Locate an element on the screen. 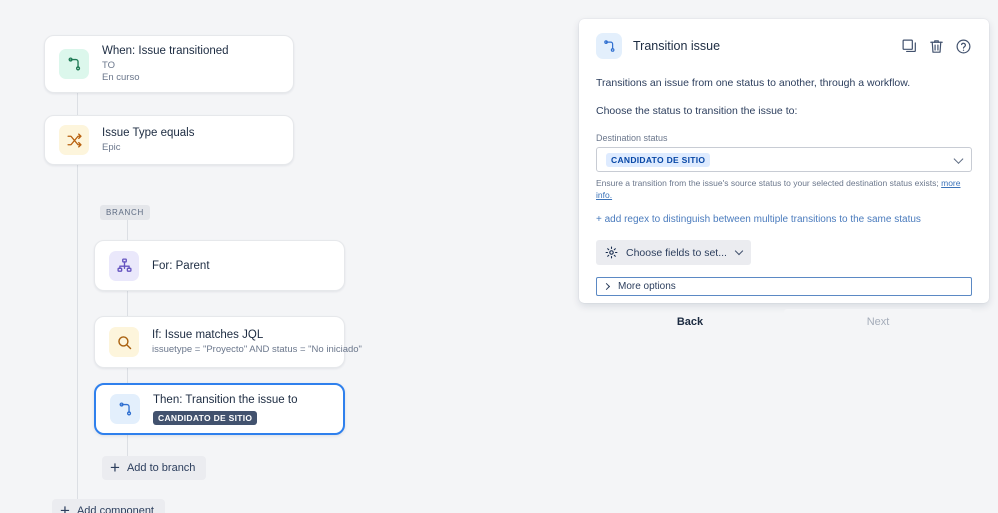 The height and width of the screenshot is (513, 998). rule-node-text: Issue Type equals Epic is located at coordinates (148, 140).